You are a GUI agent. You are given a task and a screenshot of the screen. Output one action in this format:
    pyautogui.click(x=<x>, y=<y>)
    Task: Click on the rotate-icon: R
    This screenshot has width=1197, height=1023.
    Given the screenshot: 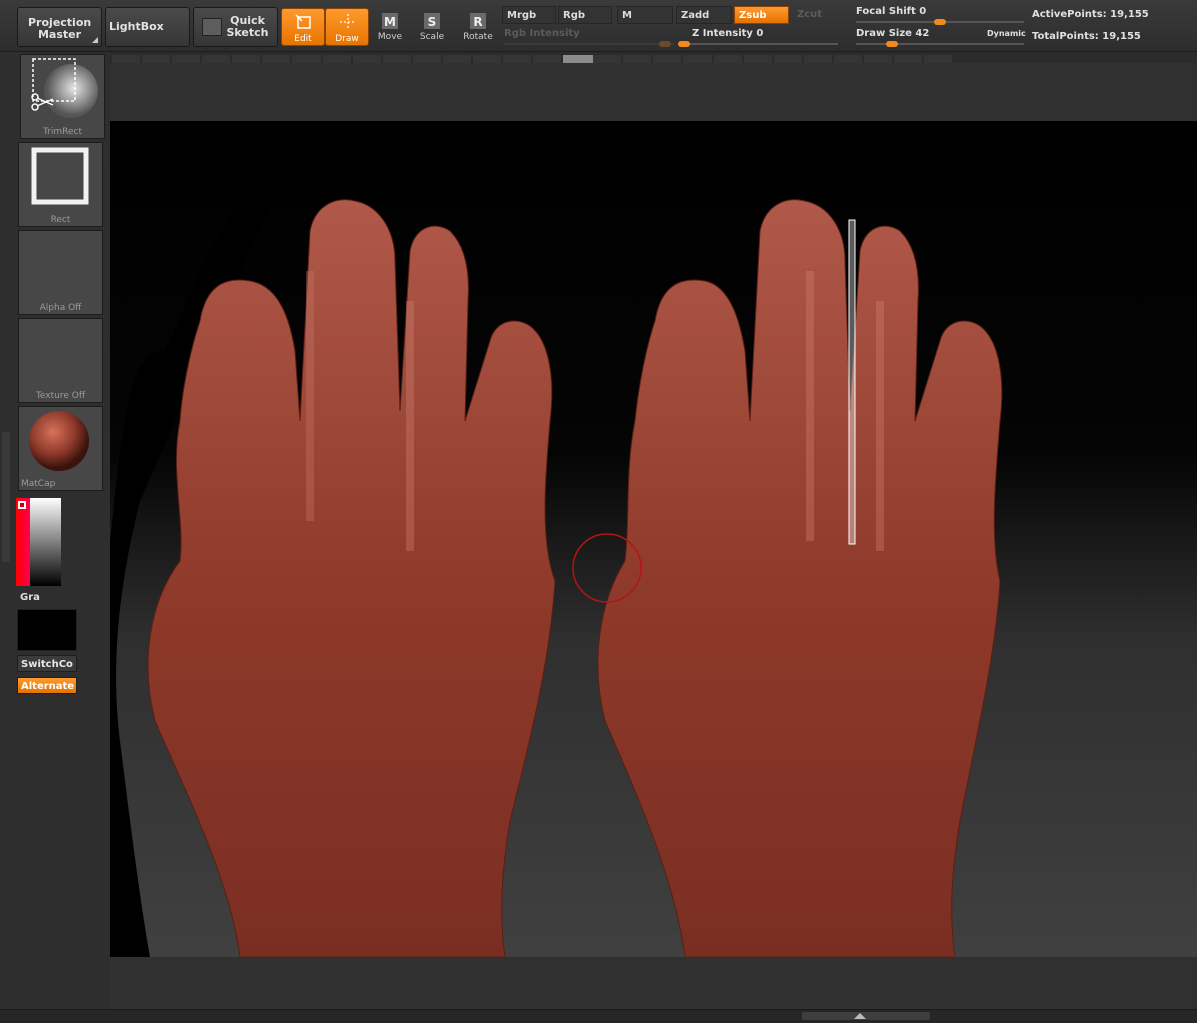 What is the action you would take?
    pyautogui.click(x=478, y=21)
    